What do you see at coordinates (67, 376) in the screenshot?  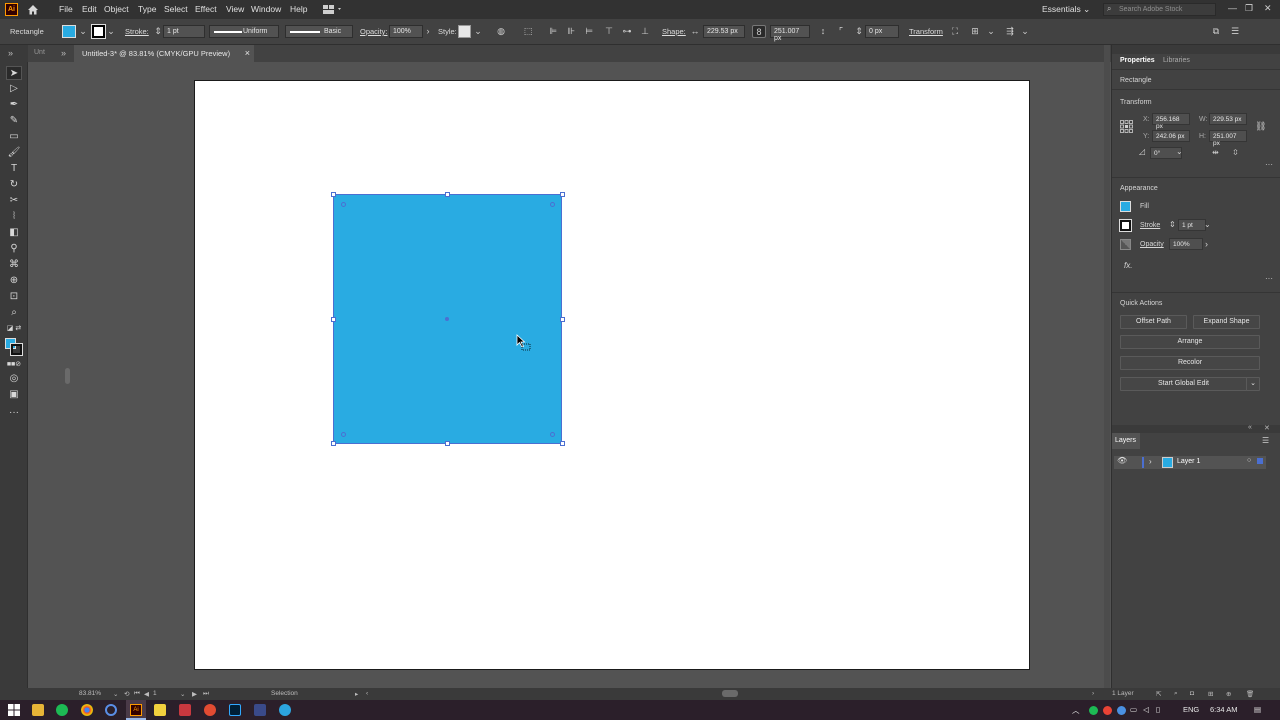 I see `toolbar-scroll-thumb` at bounding box center [67, 376].